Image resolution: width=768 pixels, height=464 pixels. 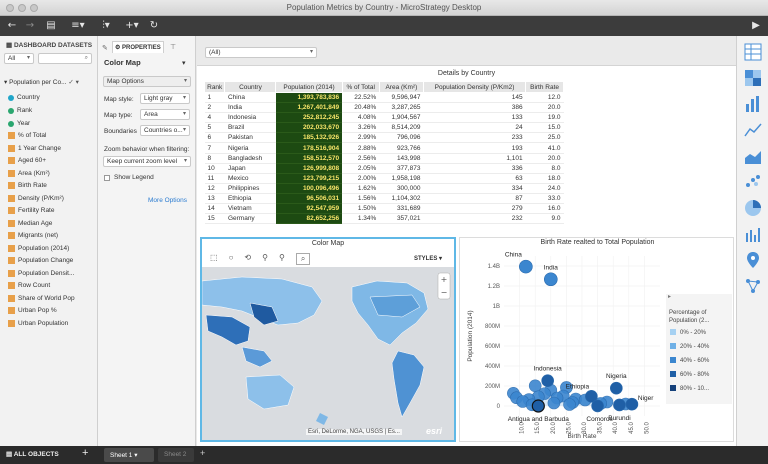 I want to click on back-arrow-icon: ←, so click(x=12, y=26).